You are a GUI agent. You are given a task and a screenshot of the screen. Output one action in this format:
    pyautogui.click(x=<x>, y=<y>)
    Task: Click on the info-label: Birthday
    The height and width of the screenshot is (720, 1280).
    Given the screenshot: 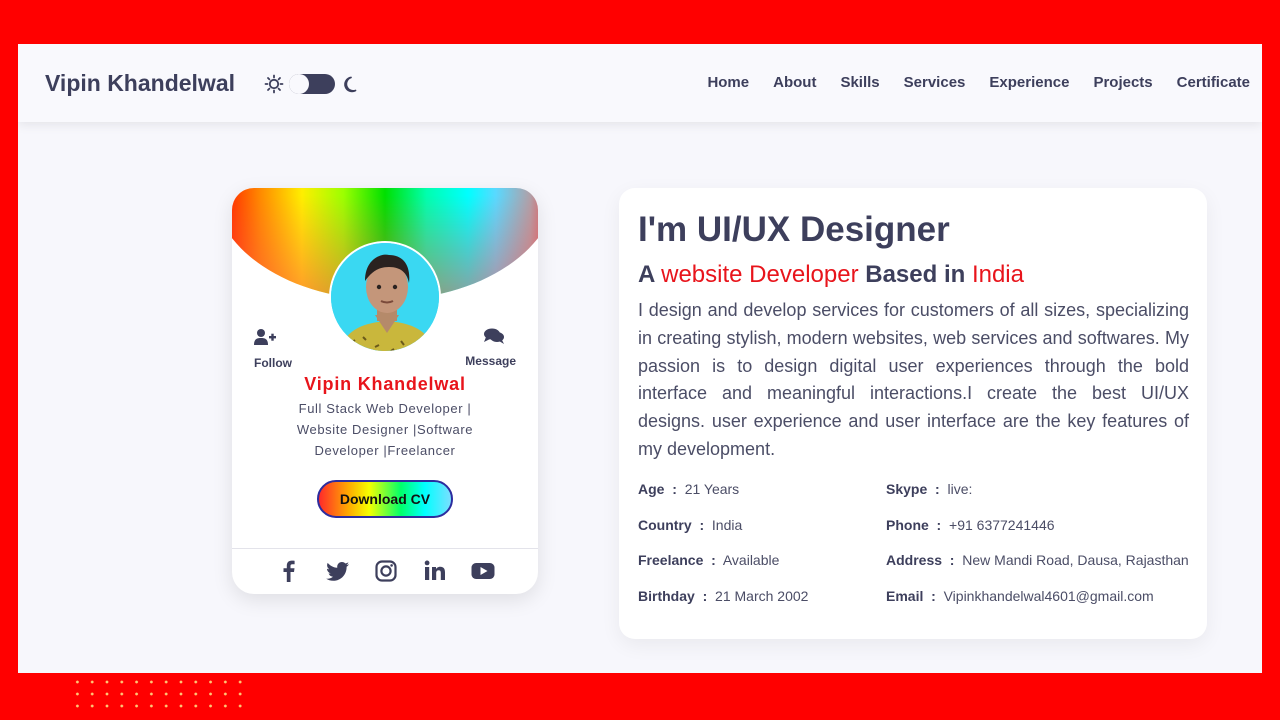 What is the action you would take?
    pyautogui.click(x=666, y=596)
    